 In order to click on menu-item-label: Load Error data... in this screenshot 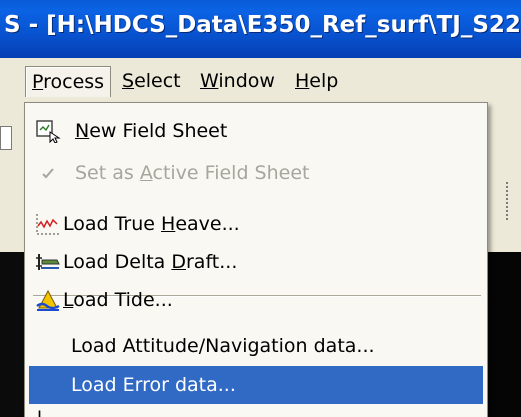, I will do `click(153, 385)`.